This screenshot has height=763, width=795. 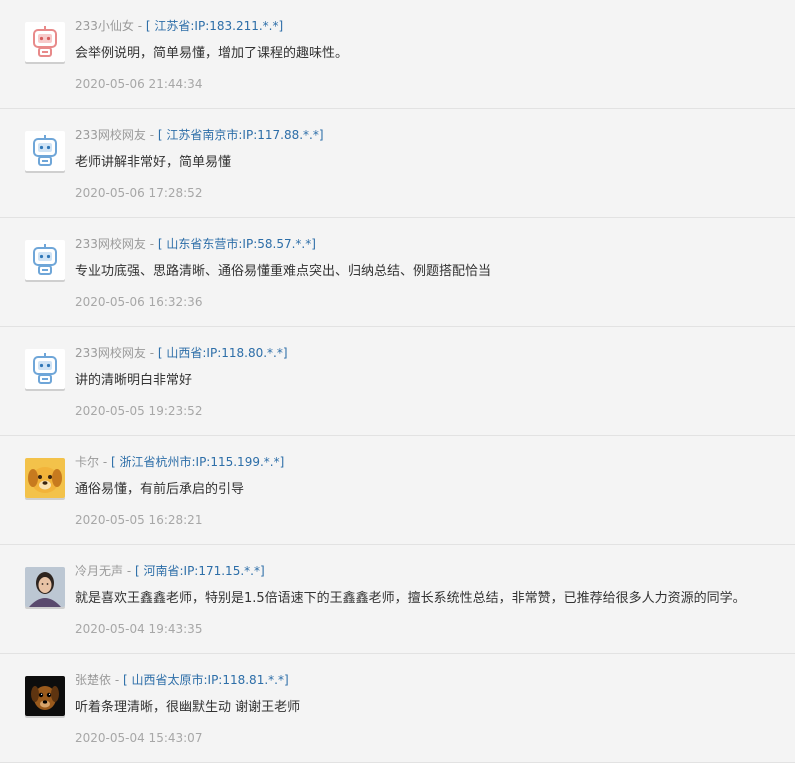 I want to click on pink-robot-icon, so click(x=45, y=42).